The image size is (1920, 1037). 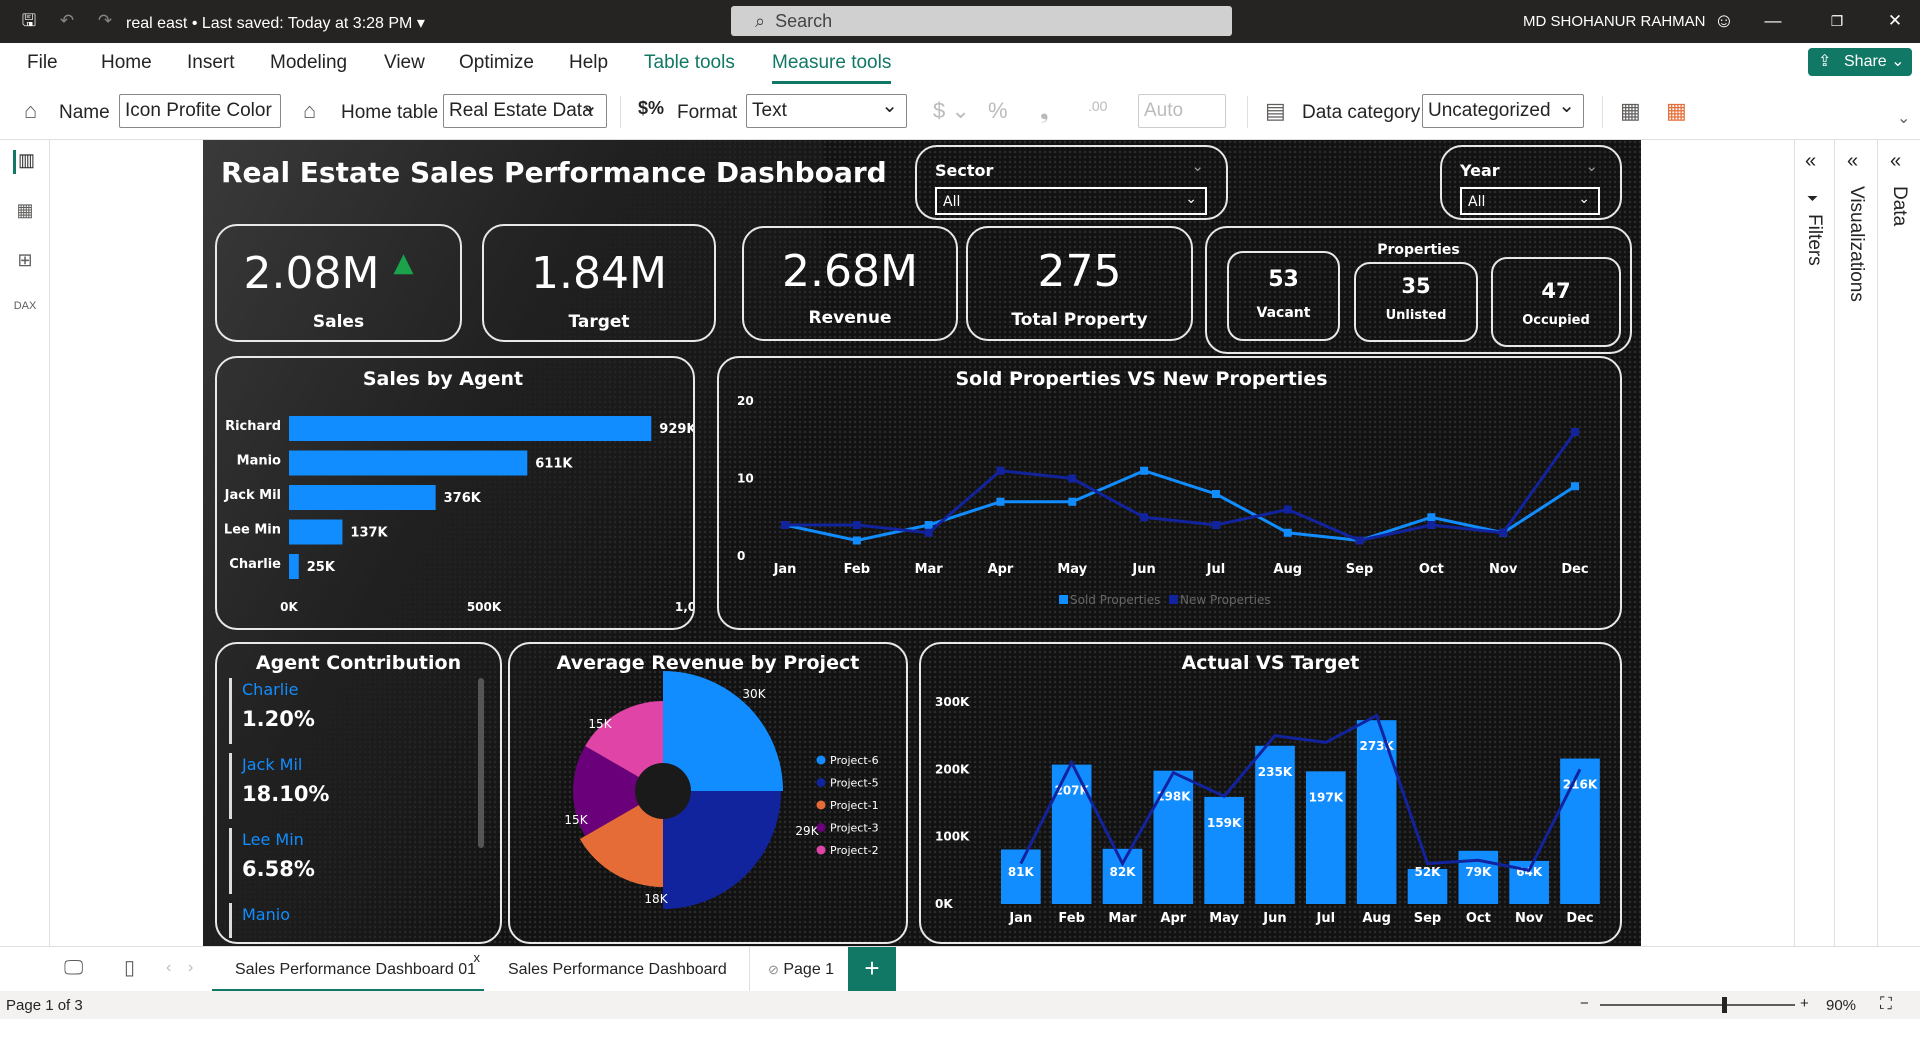 I want to click on restore-icon: ❐, so click(x=1837, y=21).